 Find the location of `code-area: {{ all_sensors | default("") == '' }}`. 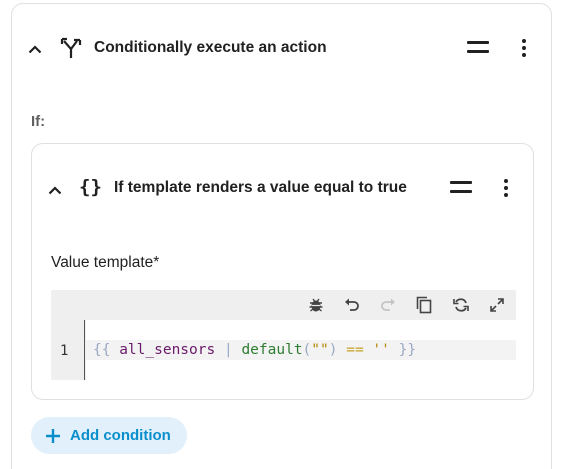

code-area: {{ all_sensors | default("") == '' }} is located at coordinates (301, 350).